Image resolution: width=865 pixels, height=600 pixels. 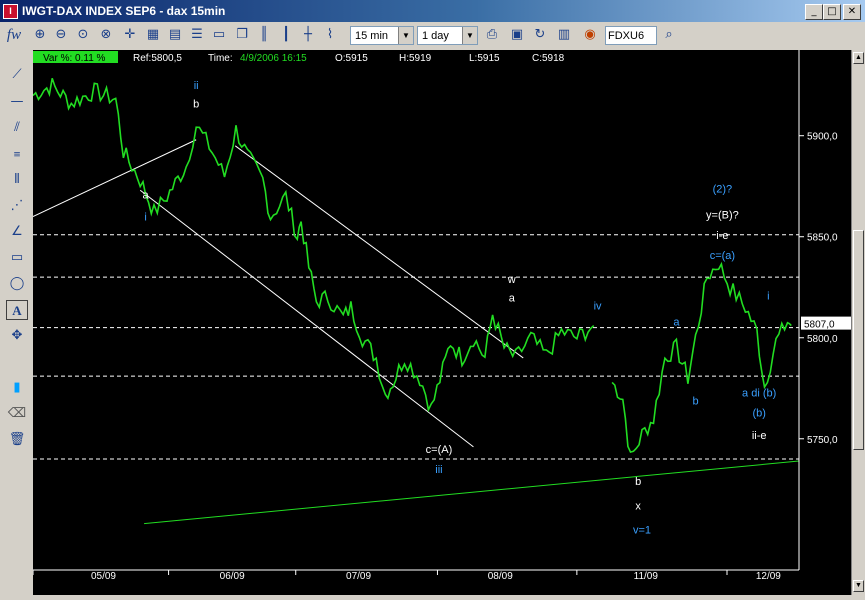 What do you see at coordinates (61, 35) in the screenshot?
I see `zoom-out-icon: ⊖` at bounding box center [61, 35].